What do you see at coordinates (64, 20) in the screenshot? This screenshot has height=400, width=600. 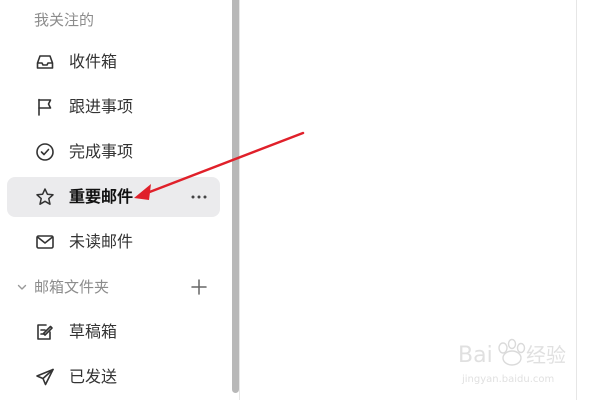 I see `section-header-following: 我关注的` at bounding box center [64, 20].